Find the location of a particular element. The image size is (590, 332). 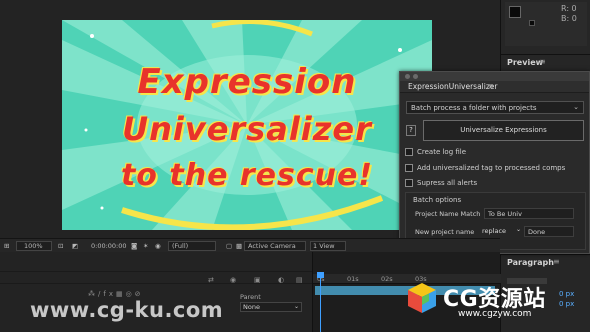

headline-line-3: to the rescue! is located at coordinates (247, 175).